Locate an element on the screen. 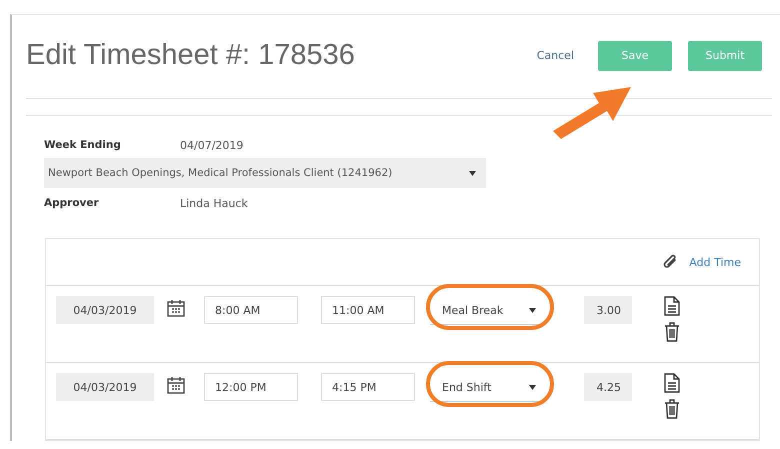 The height and width of the screenshot is (449, 780). start-time-field: 8:00 AM is located at coordinates (251, 310).